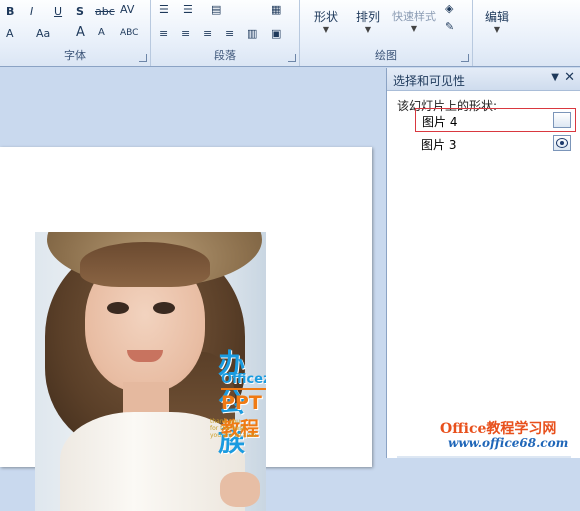 The image size is (580, 511). Describe the element at coordinates (188, 9) in the screenshot. I see `increase-indent-button: ☰` at that location.